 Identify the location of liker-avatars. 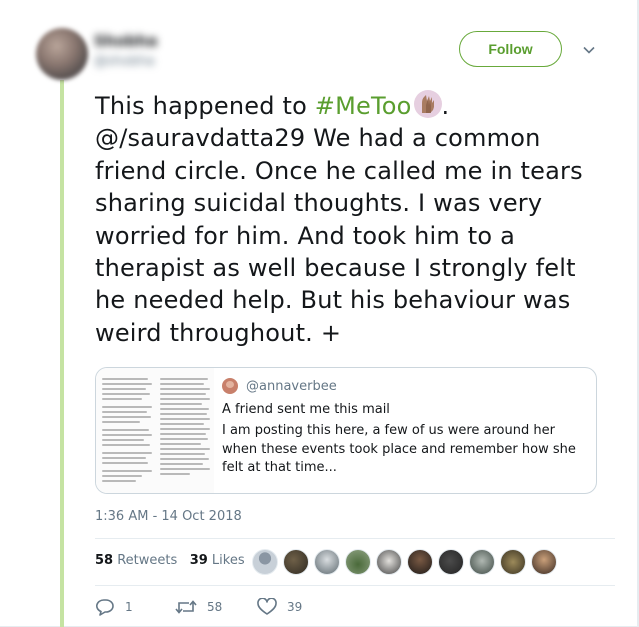
(407, 562).